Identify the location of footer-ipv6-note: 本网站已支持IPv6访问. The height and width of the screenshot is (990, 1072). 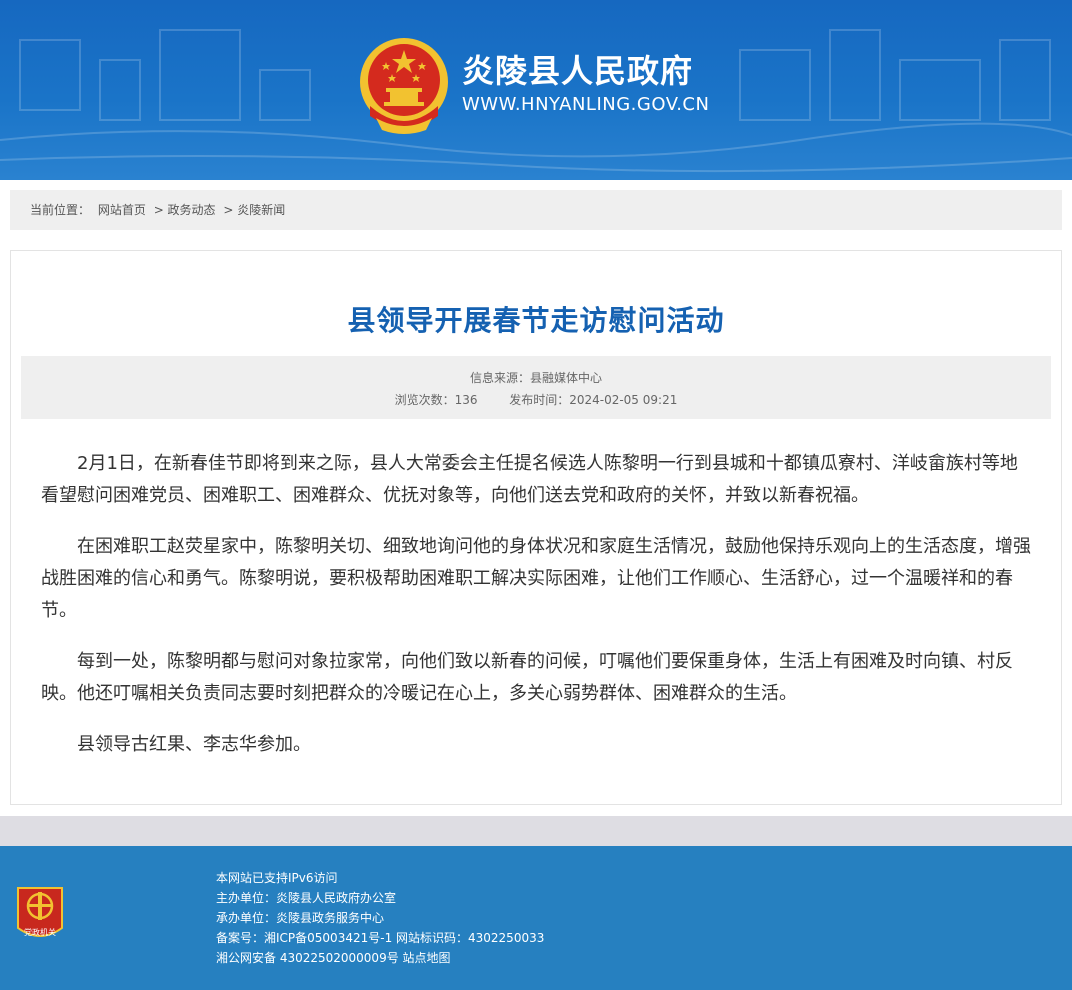
(277, 878).